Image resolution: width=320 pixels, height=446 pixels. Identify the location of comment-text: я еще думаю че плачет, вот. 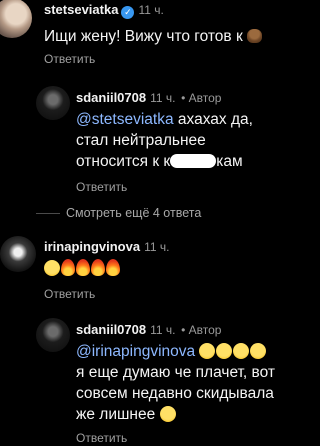
(175, 372).